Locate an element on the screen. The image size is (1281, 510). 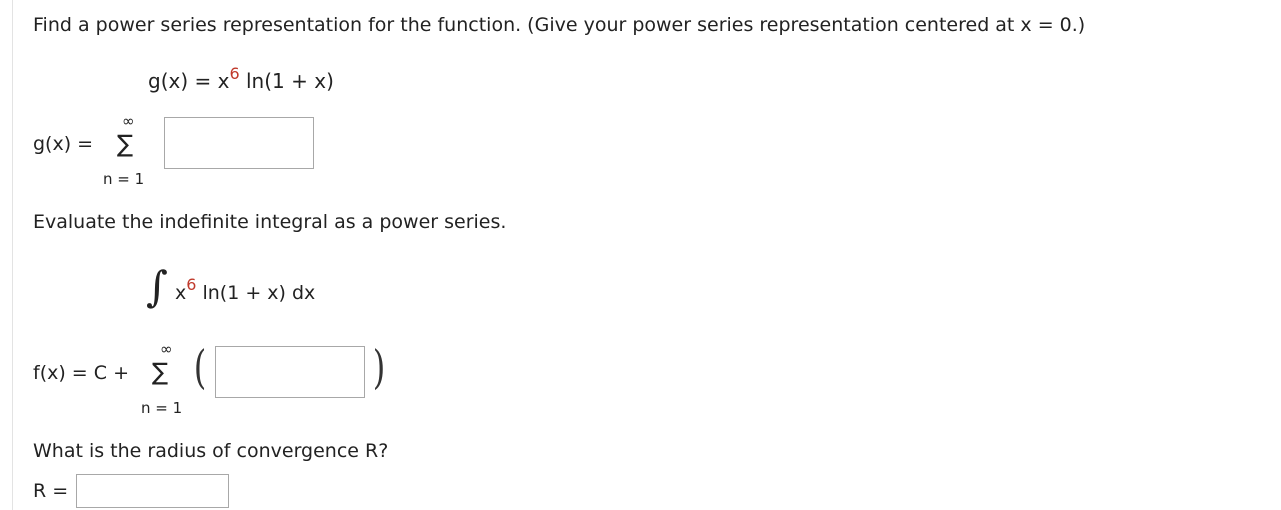
radius-question: What is the radius of convergence R? is located at coordinates (211, 451).